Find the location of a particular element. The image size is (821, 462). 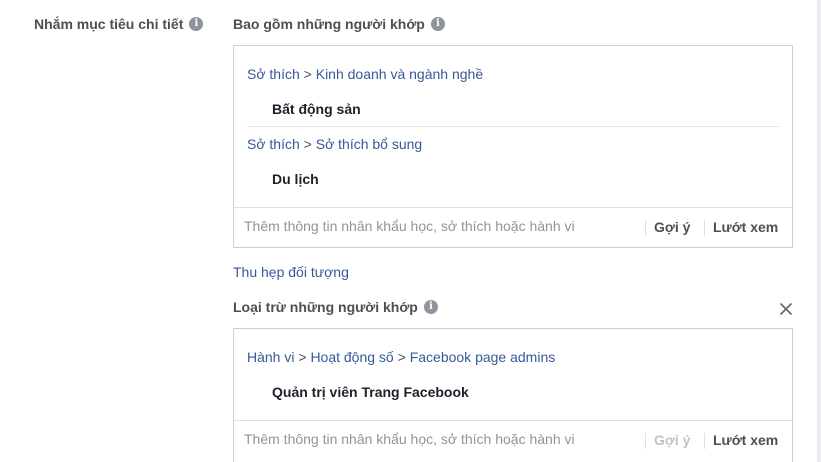

include-title-text: Bao gồm những người khớp is located at coordinates (329, 24).